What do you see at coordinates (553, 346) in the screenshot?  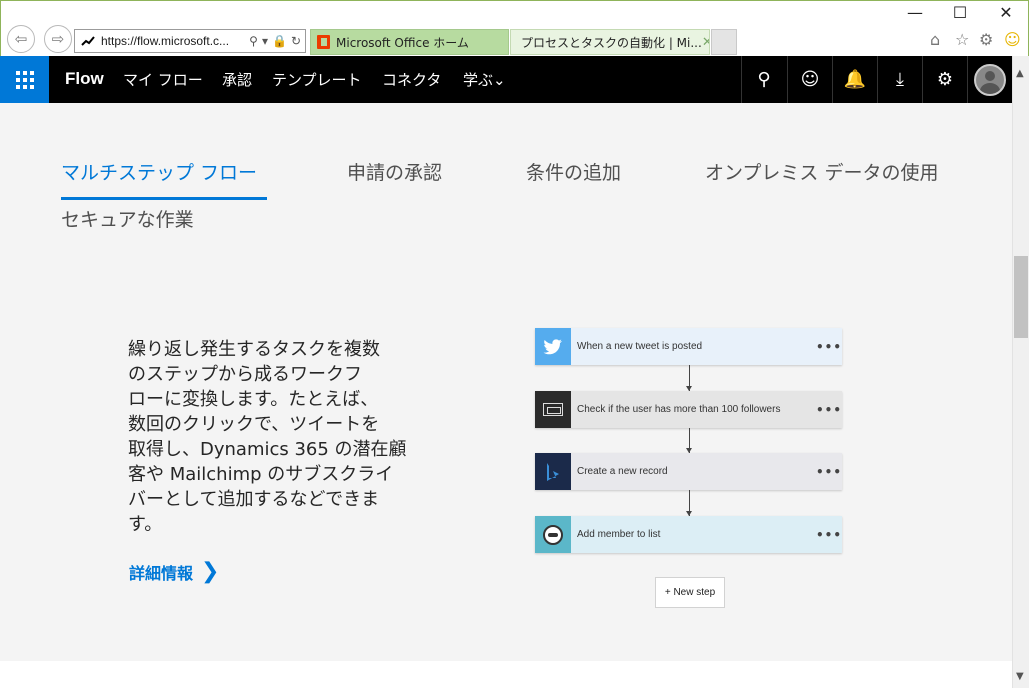 I see `twitter-icon` at bounding box center [553, 346].